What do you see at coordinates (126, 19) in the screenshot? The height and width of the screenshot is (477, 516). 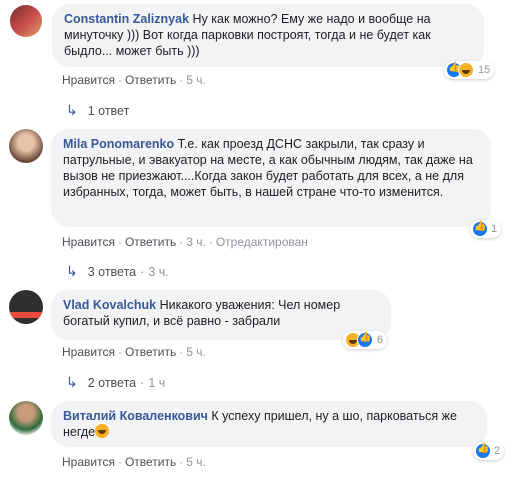 I see `comment-author: Constantin Zaliznyak` at bounding box center [126, 19].